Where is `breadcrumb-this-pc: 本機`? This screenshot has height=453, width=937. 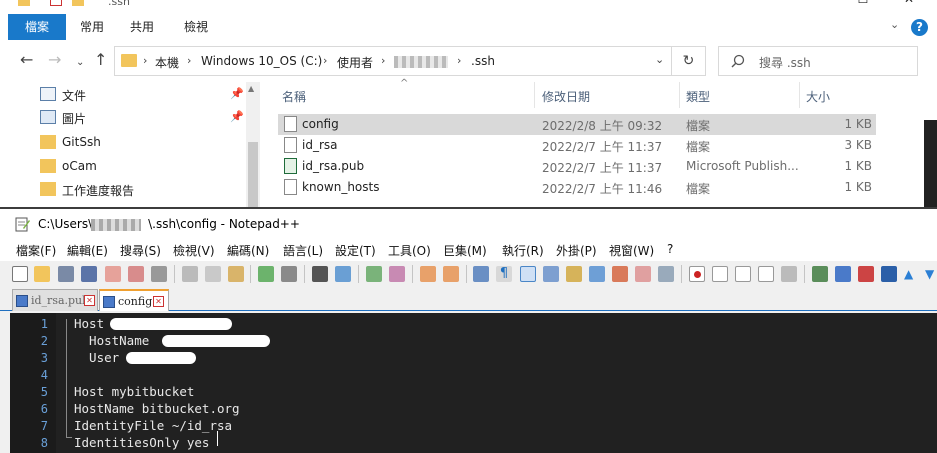
breadcrumb-this-pc: 本機 is located at coordinates (167, 62).